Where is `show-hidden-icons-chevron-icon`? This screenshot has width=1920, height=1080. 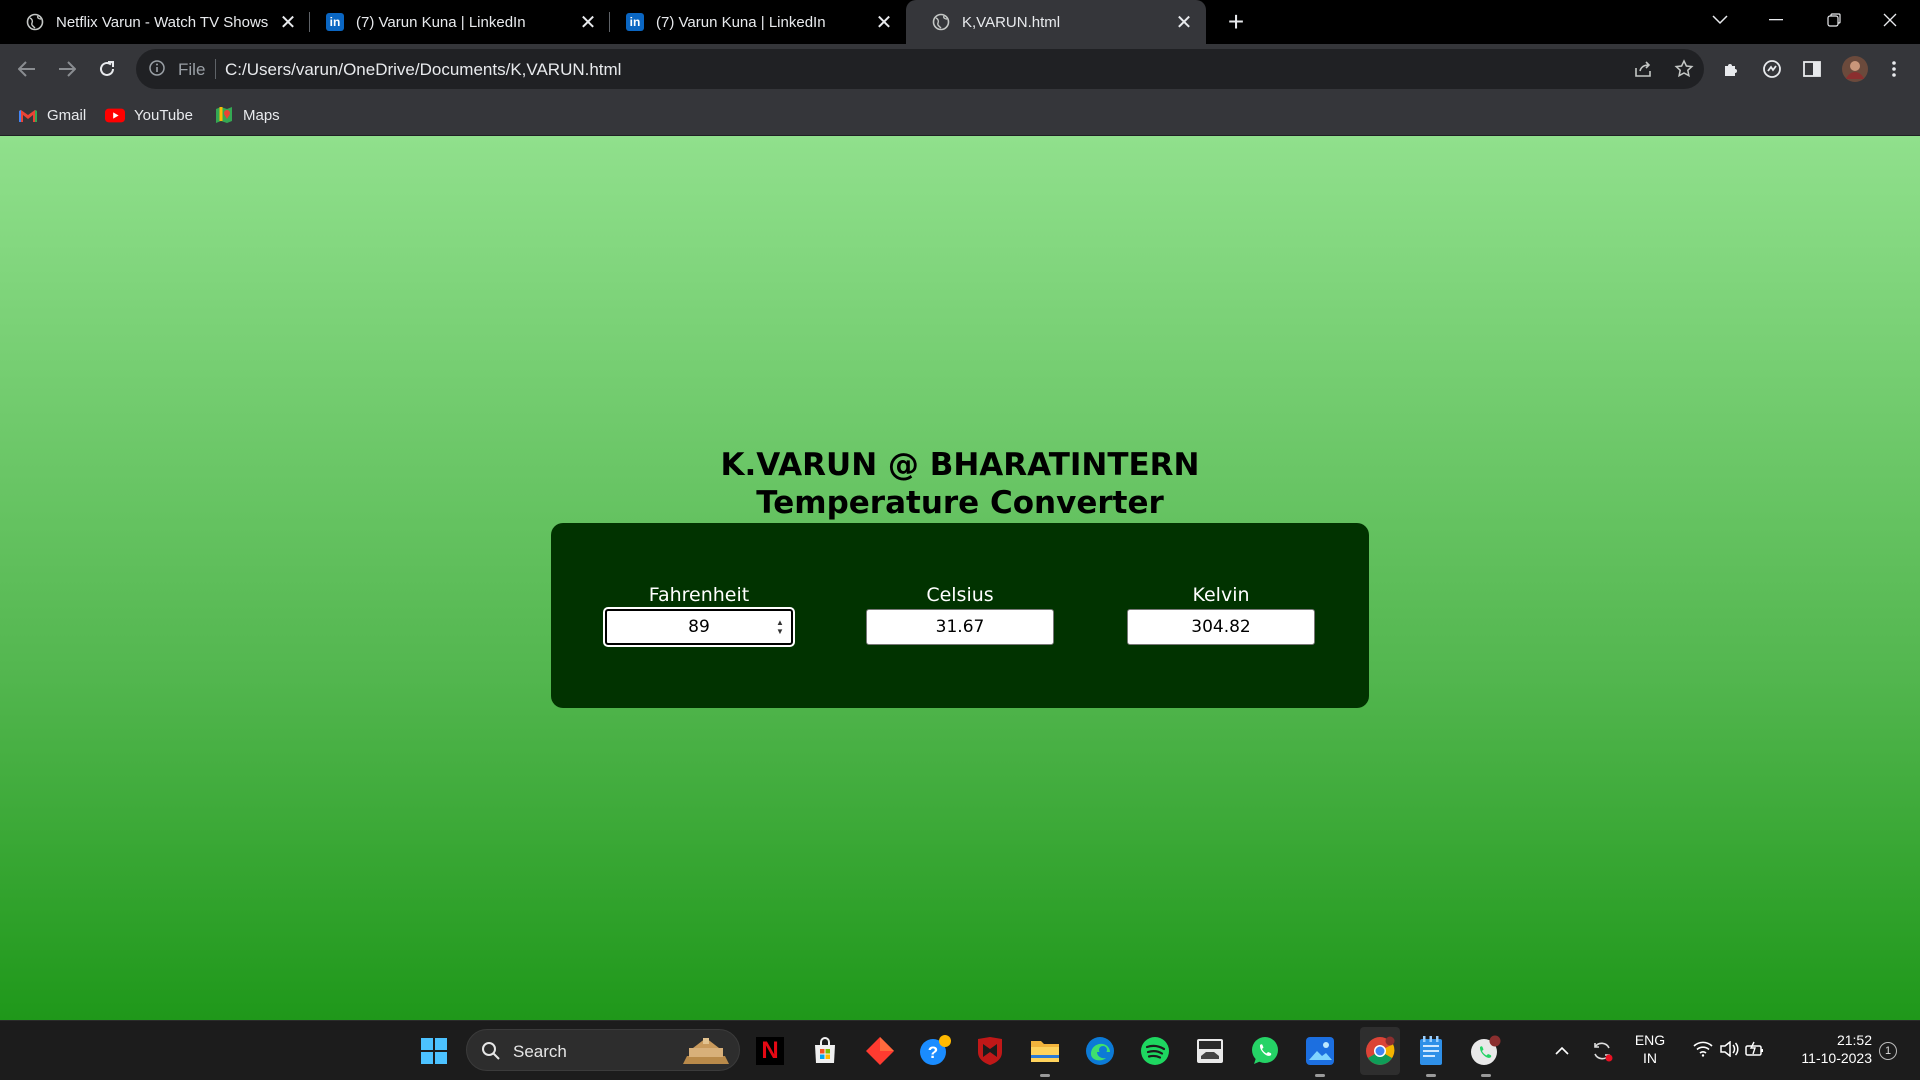 show-hidden-icons-chevron-icon is located at coordinates (1562, 1051).